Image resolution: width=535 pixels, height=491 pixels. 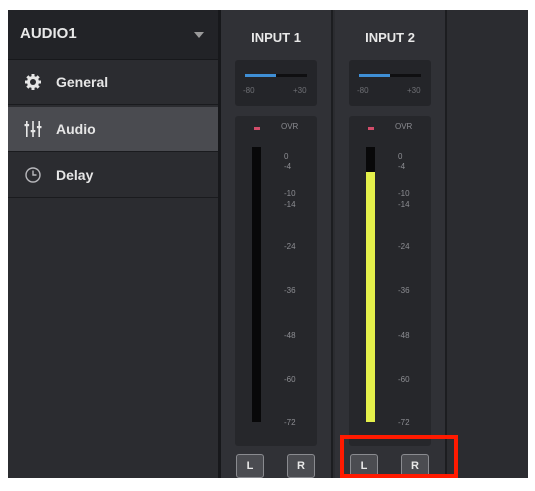 I want to click on clock-icon, so click(x=33, y=175).